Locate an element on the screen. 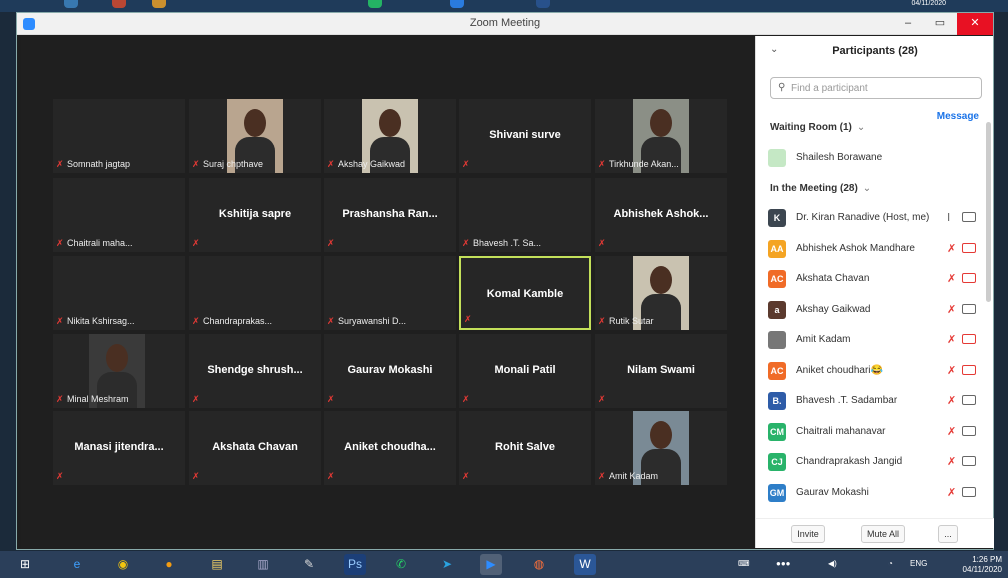 This screenshot has height=578, width=1008. participant-row: CJ Chandraprakash Jangid ✗ is located at coordinates (871, 463).